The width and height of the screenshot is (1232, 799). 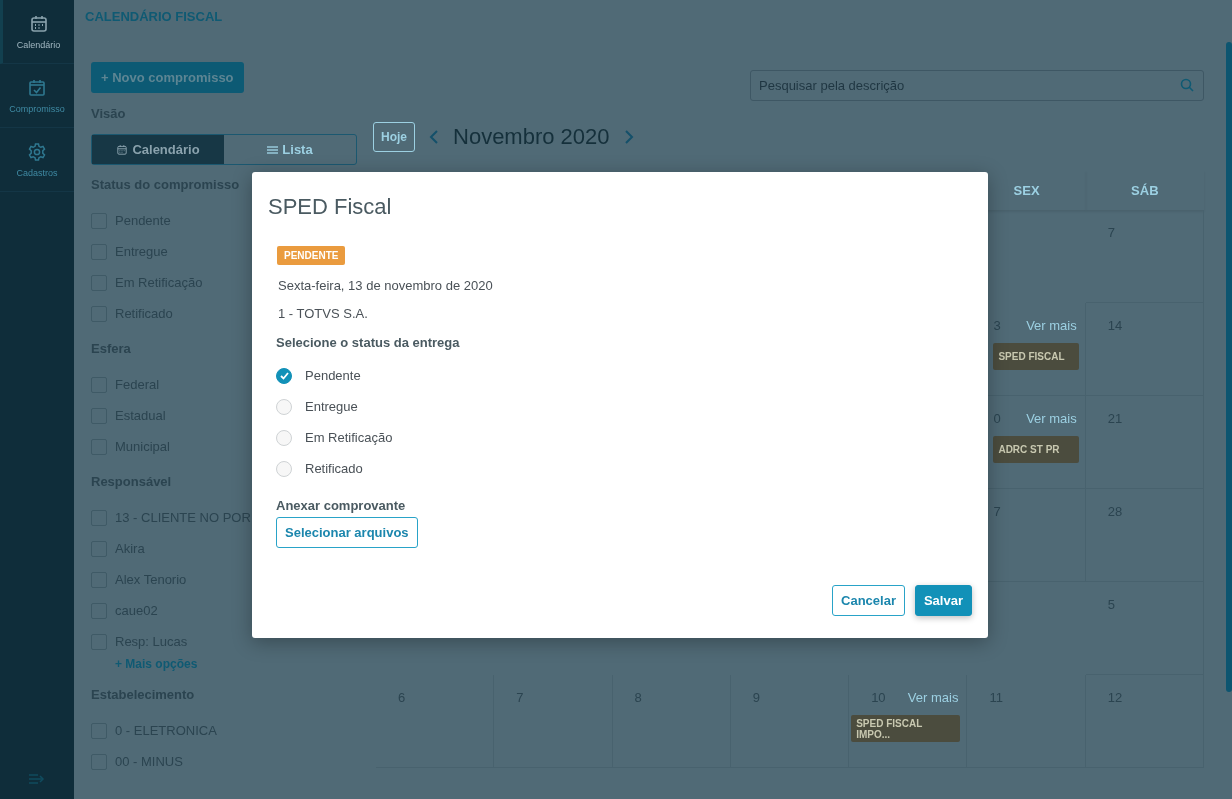 What do you see at coordinates (330, 207) in the screenshot?
I see `dialog-title: SPED Fiscal` at bounding box center [330, 207].